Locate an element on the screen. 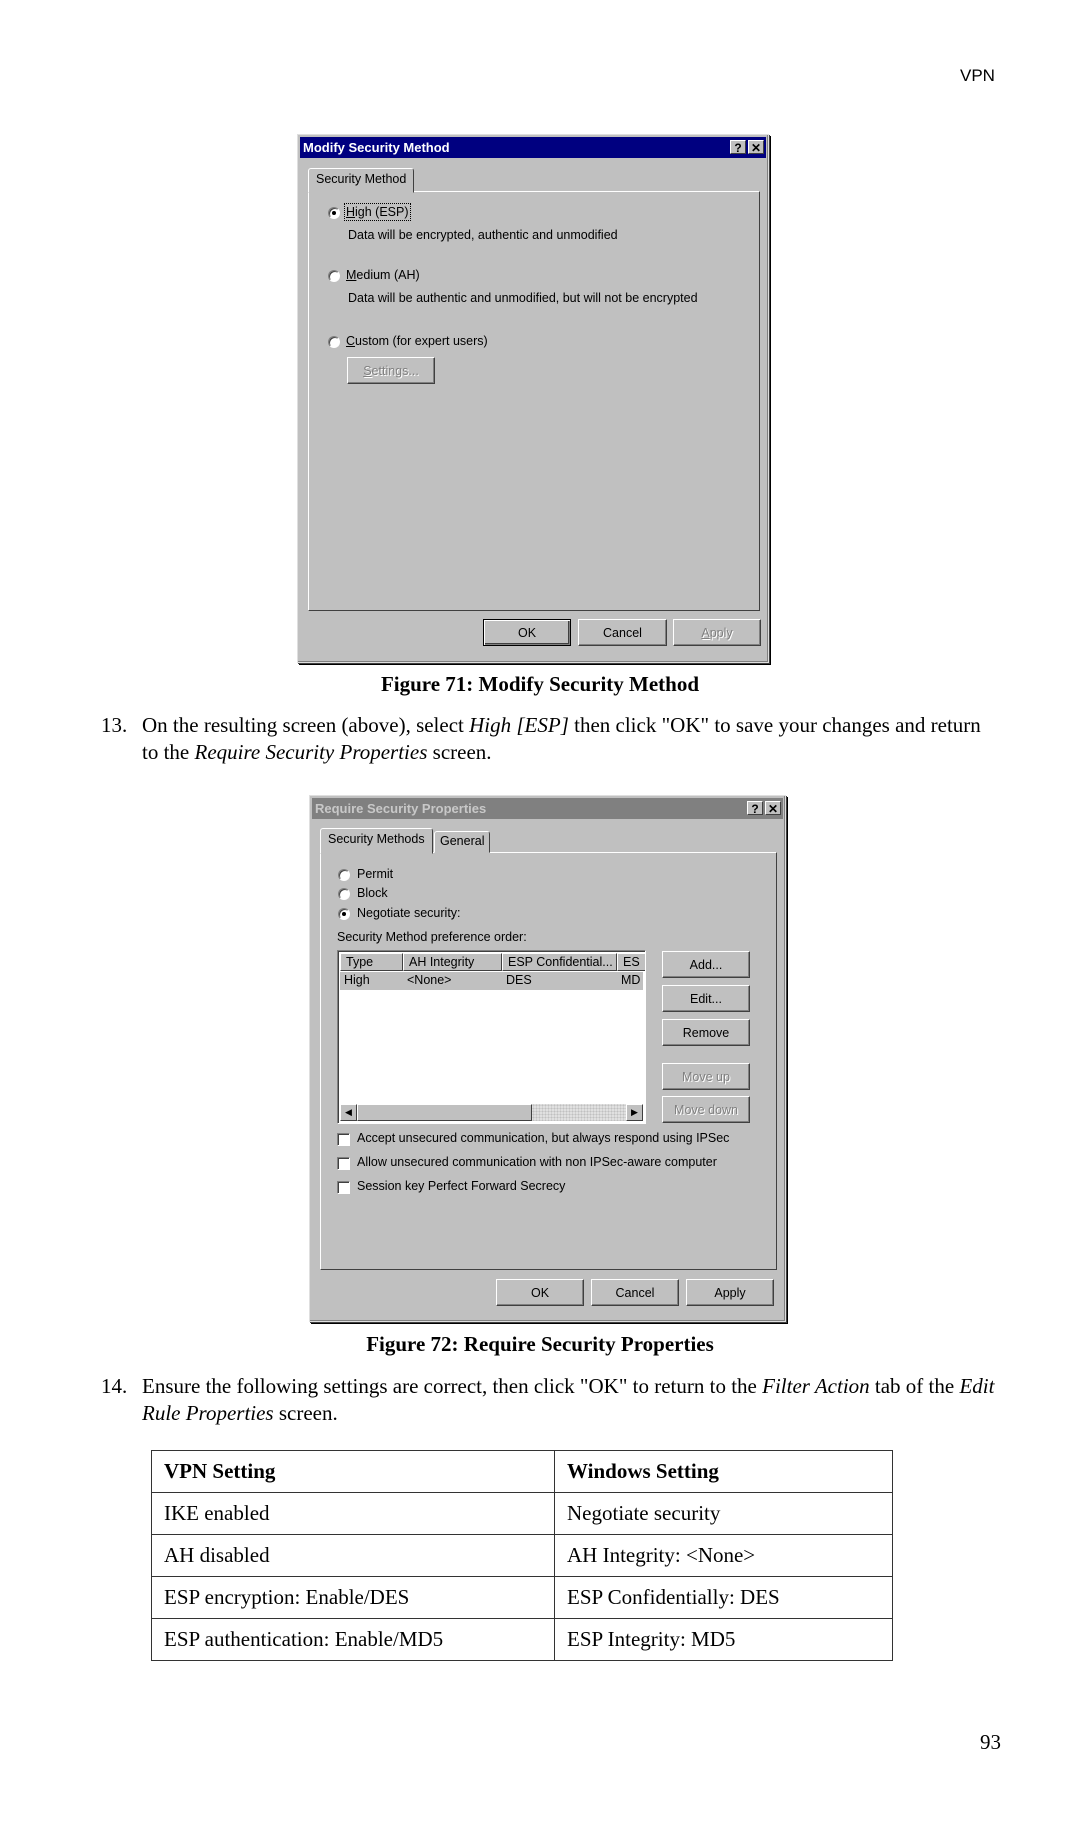 The image size is (1080, 1822). vpn-setting-cell: ESP encryption: Enable/DES is located at coordinates (353, 1597).